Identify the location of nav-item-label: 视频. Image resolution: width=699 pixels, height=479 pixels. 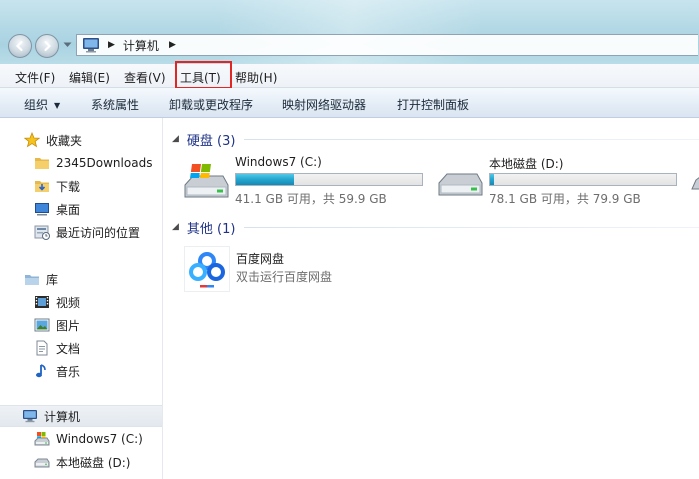
(68, 302).